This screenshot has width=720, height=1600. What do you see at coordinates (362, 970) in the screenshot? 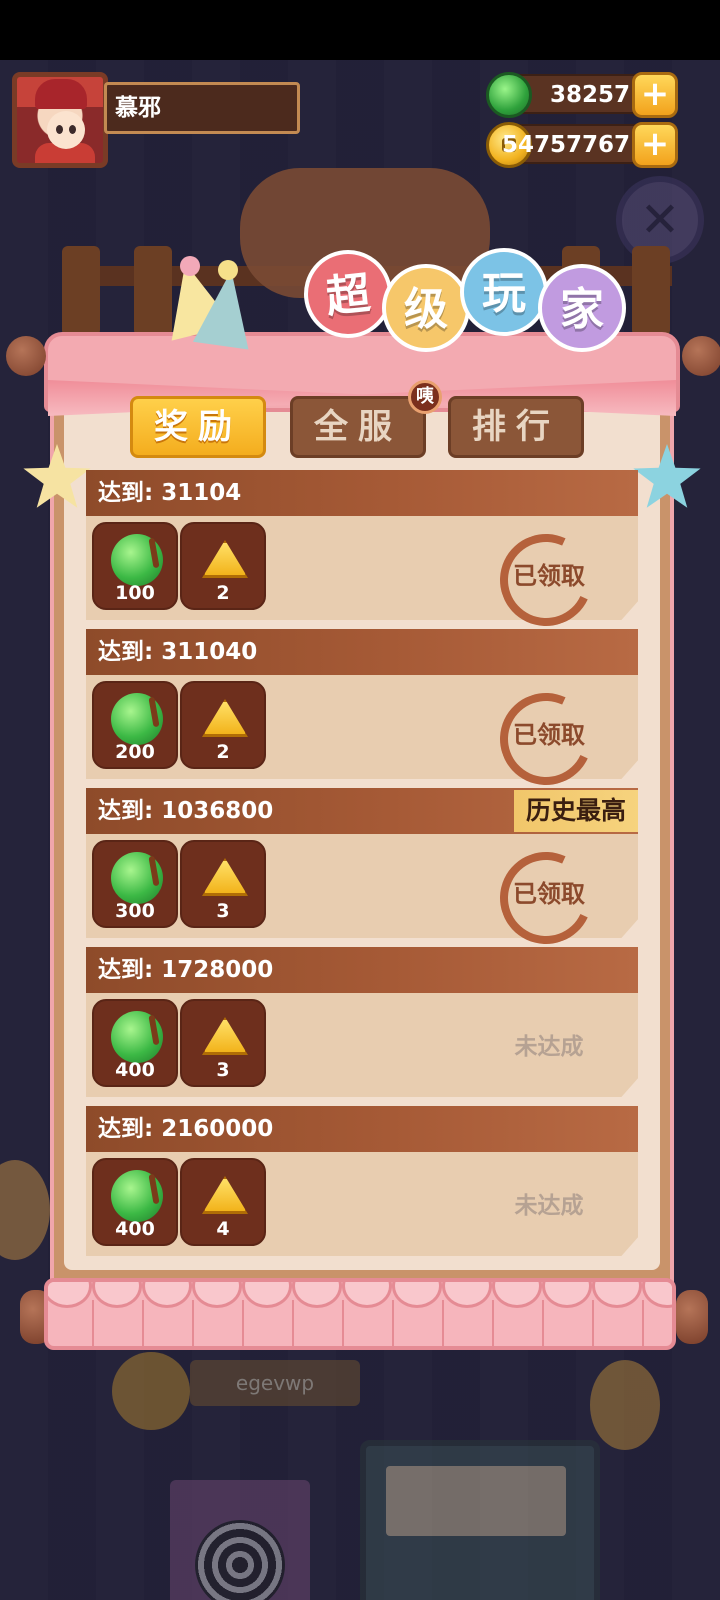
I see `row-header: 达到: 1728000` at bounding box center [362, 970].